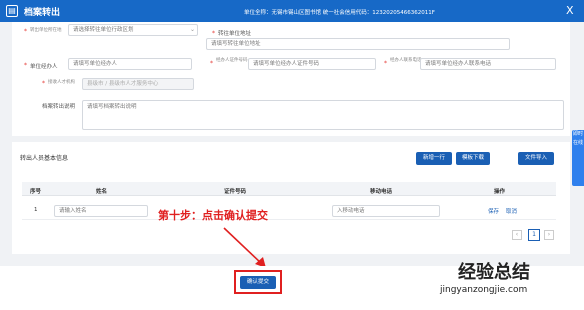 This screenshot has width=584, height=310. I want to click on region-placeholder: 请选择转往单位行政区划, so click(103, 30).